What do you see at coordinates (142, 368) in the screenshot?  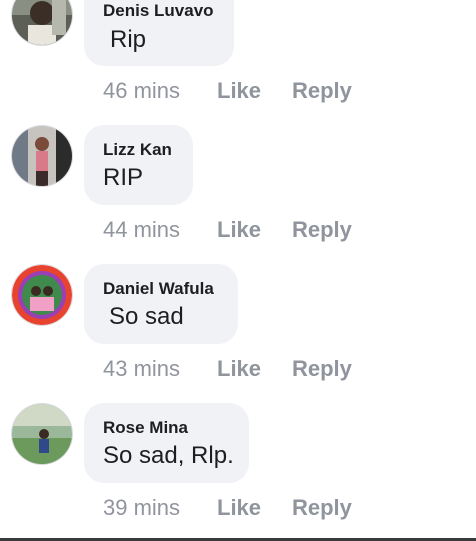 I see `comment-timestamp: 43 mins` at bounding box center [142, 368].